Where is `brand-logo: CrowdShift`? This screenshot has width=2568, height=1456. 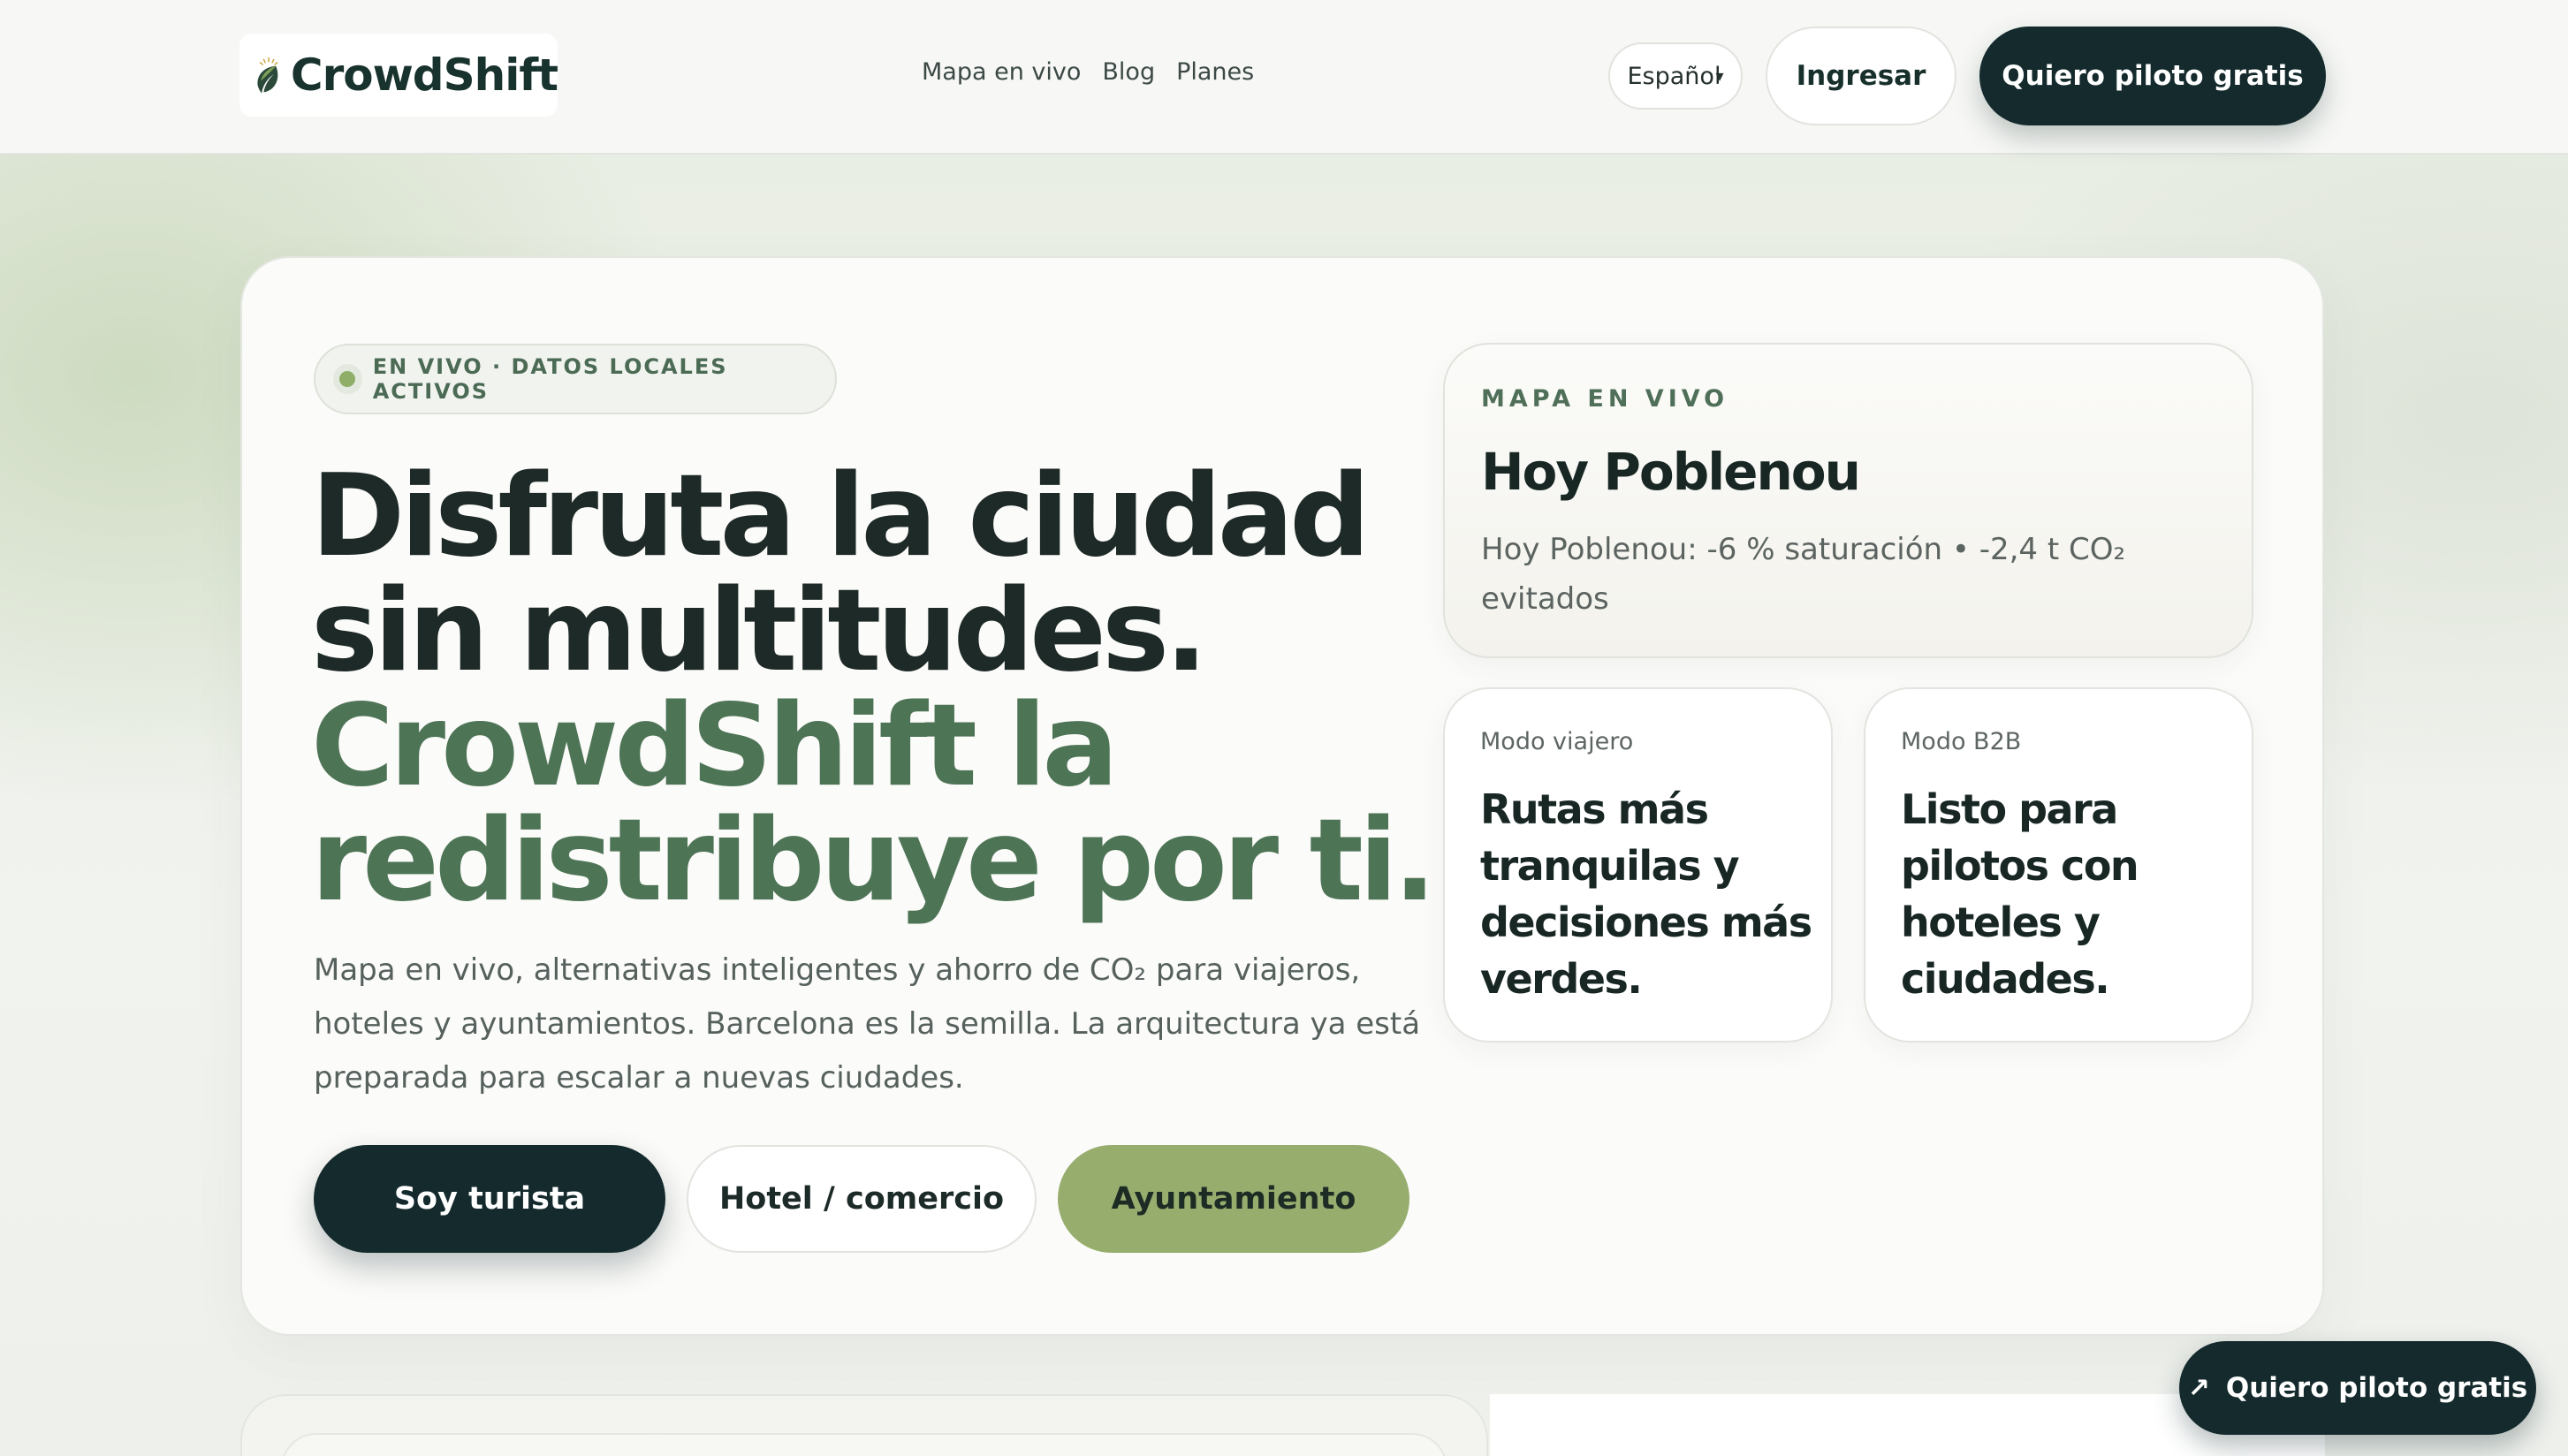 brand-logo: CrowdShift is located at coordinates (398, 75).